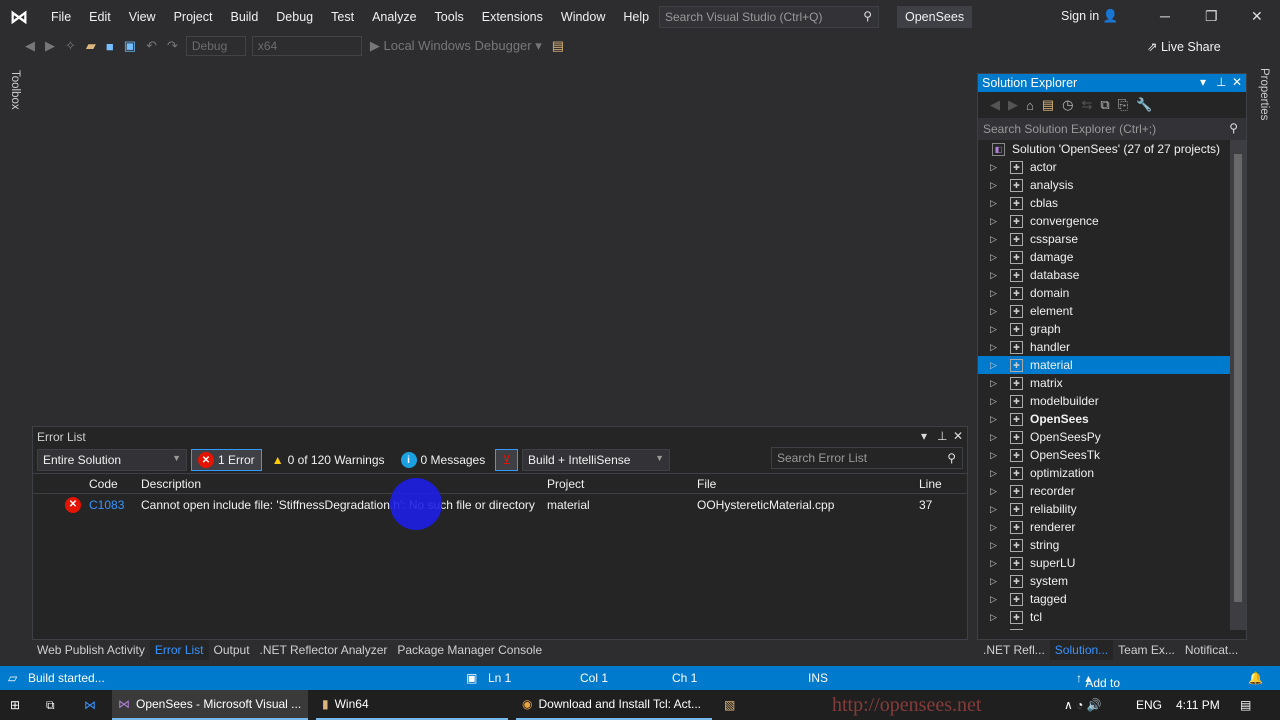  I want to click on open-folder-icon: ▰, so click(91, 46).